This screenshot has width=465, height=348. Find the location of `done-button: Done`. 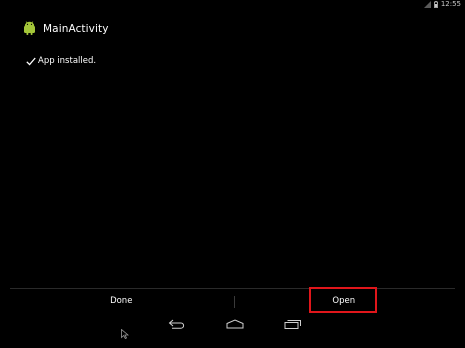

done-button: Done is located at coordinates (121, 300).